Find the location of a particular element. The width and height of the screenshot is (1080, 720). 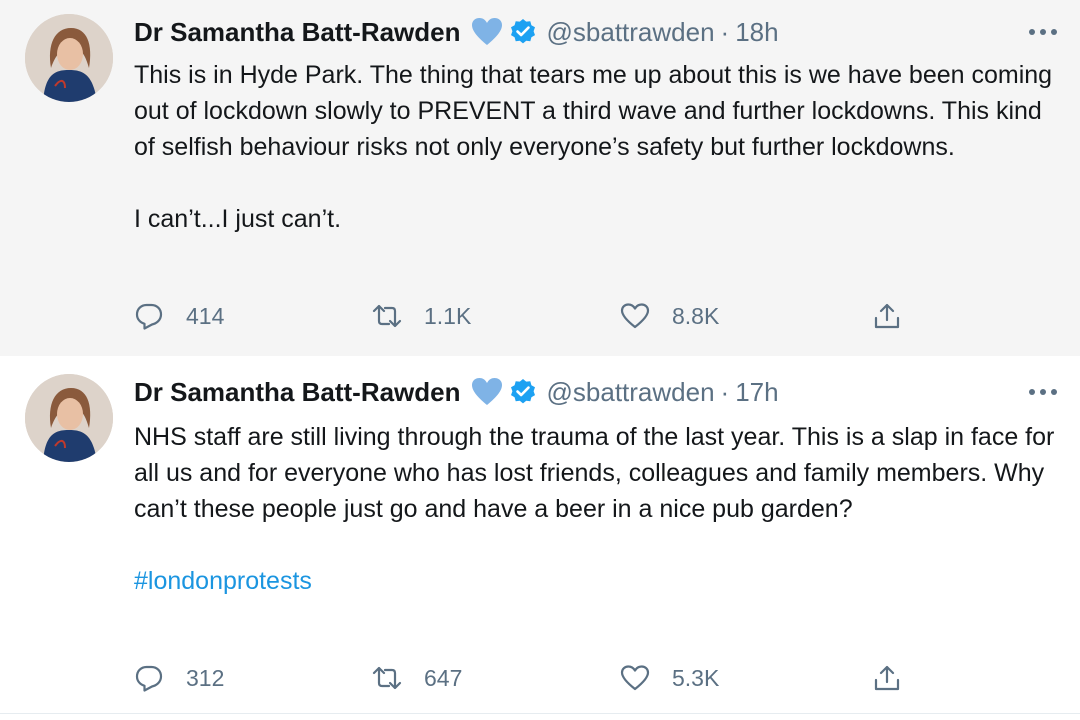

retweet-count: 647 is located at coordinates (443, 677).